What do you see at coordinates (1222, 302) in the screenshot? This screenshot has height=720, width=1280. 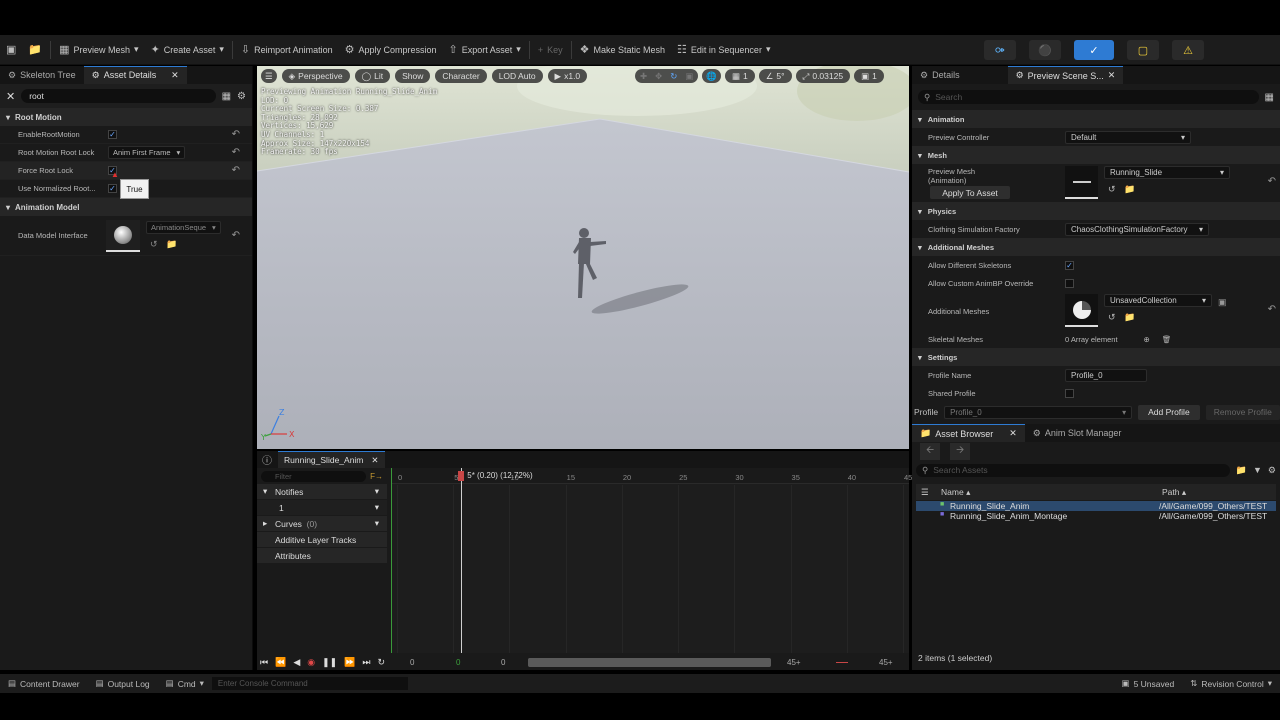 I see `save-collection-icon: ▣` at bounding box center [1222, 302].